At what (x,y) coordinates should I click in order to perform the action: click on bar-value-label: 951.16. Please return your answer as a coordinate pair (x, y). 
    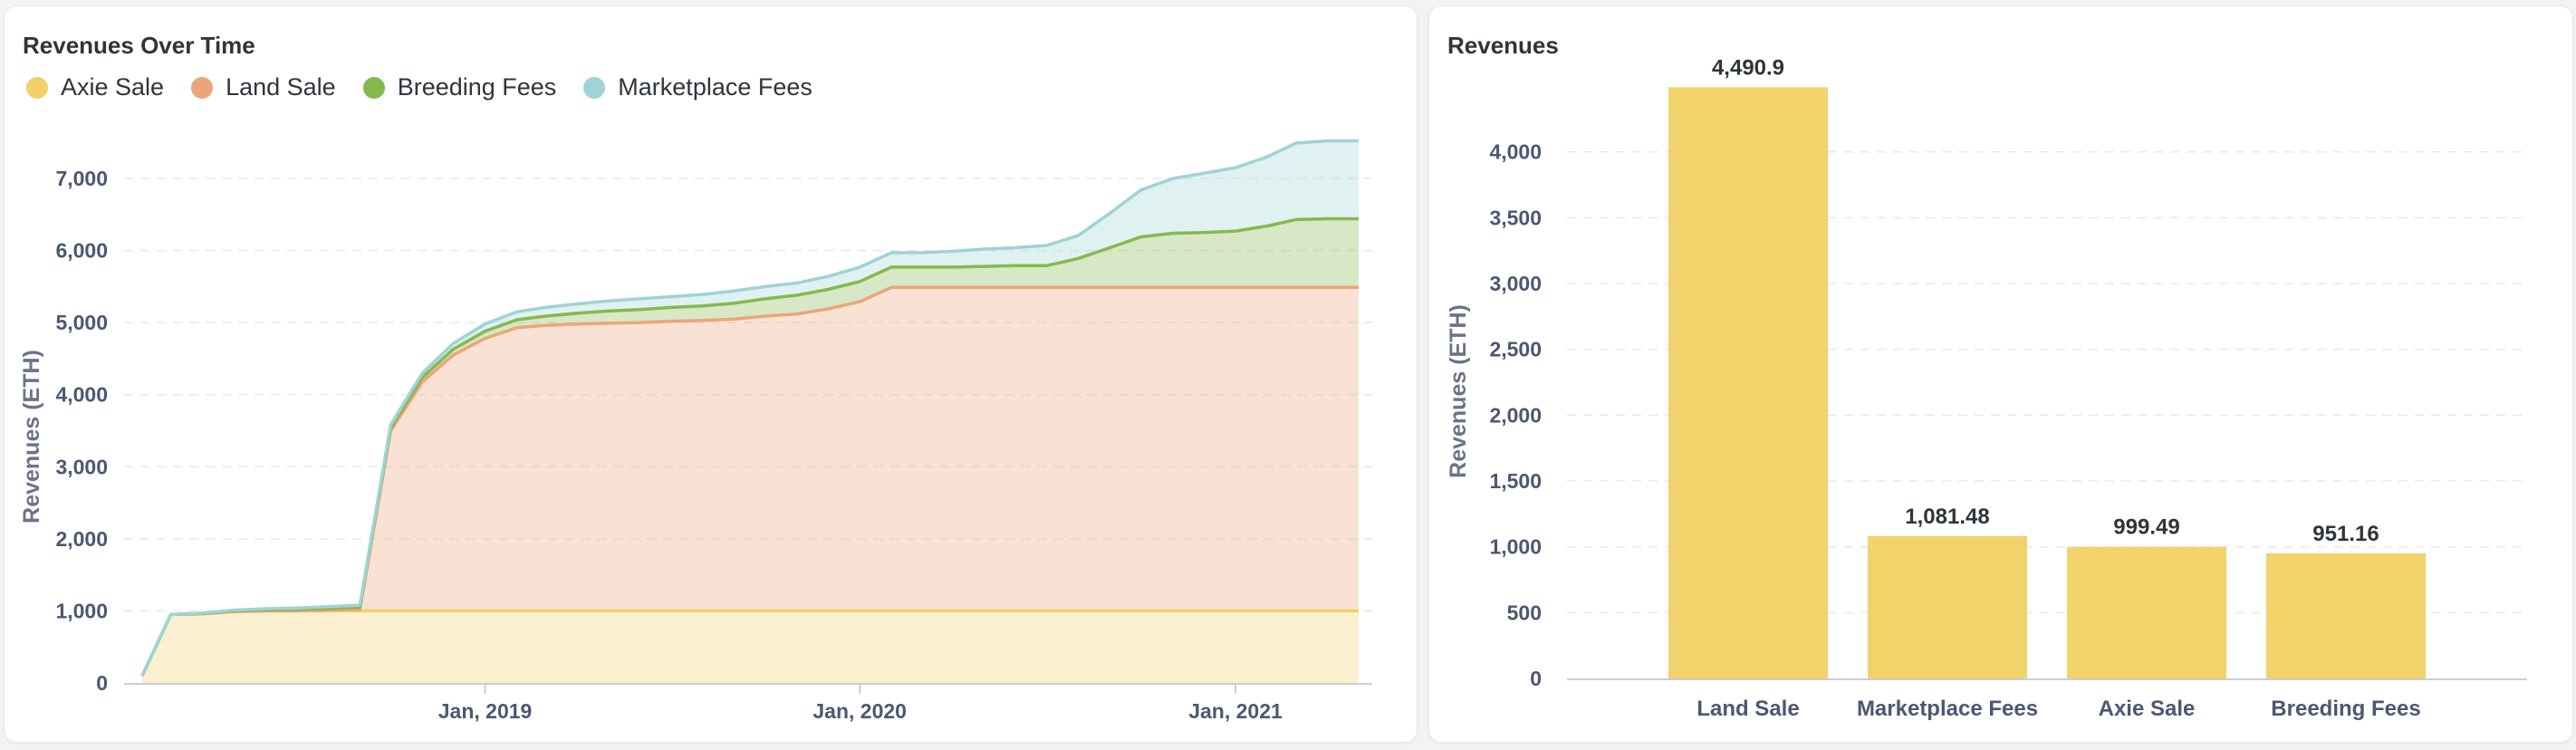
    Looking at the image, I should click on (2345, 534).